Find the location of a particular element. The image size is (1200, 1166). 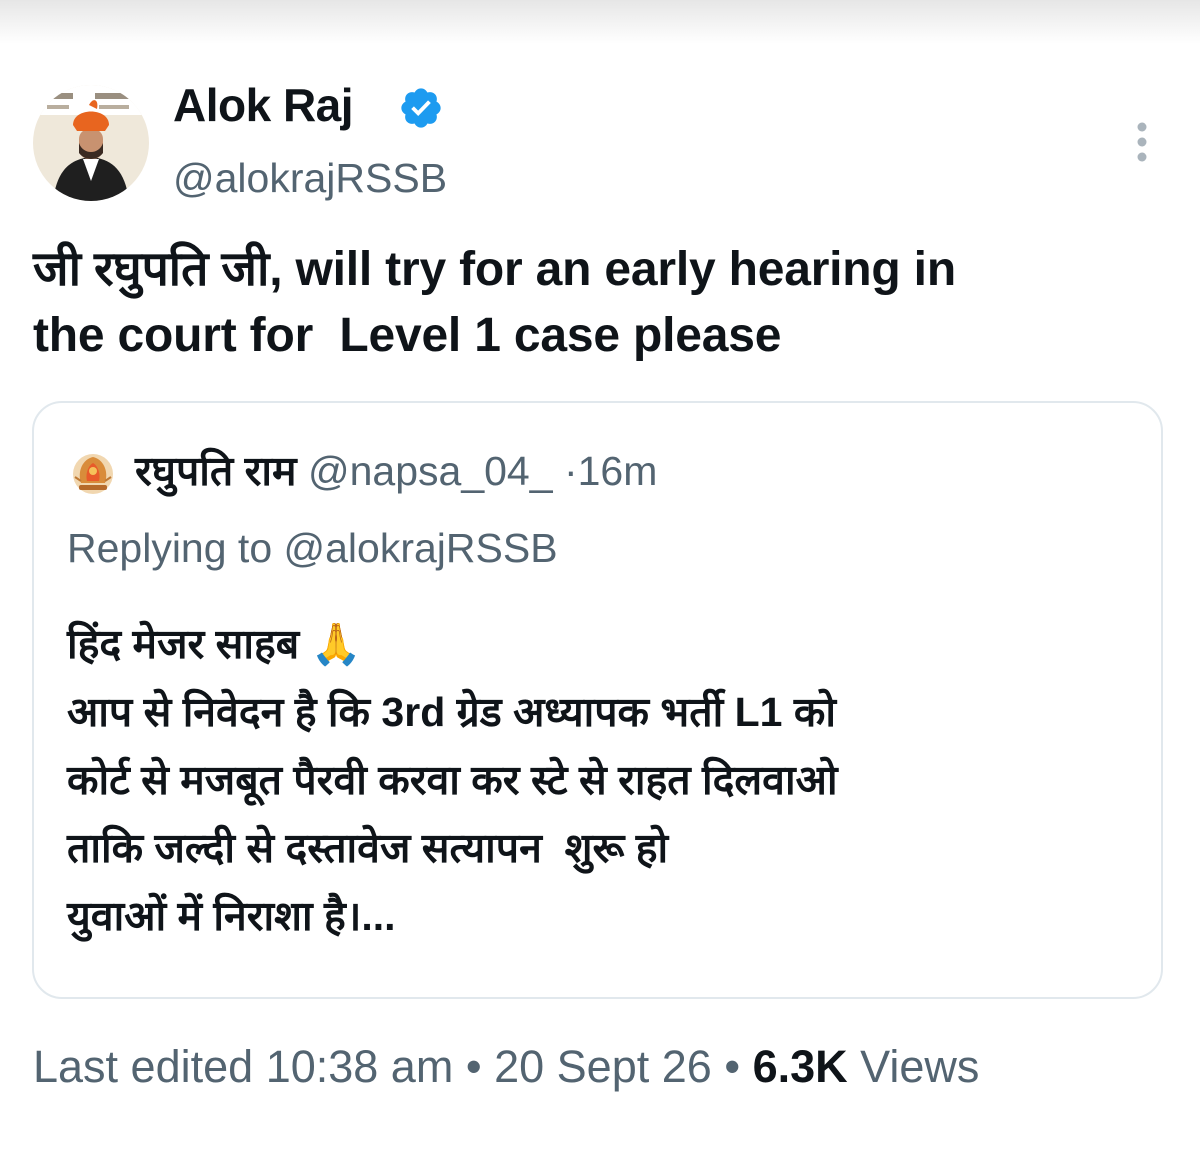

author-handle: @alokrajRSSB is located at coordinates (310, 178).